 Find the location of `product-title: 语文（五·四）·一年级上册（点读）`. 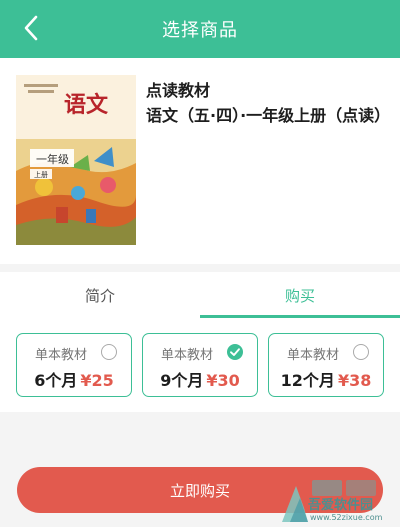

product-title: 语文（五·四）·一年级上册（点读） is located at coordinates (268, 115).